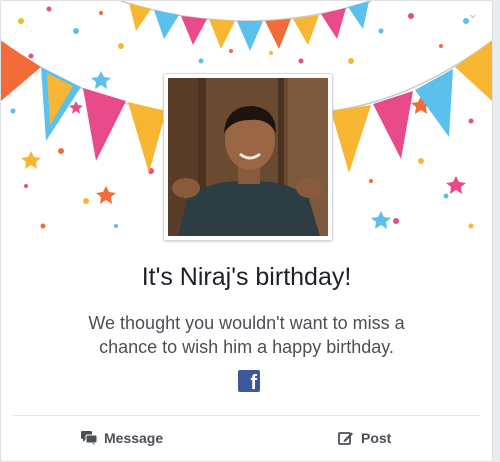  What do you see at coordinates (473, 14) in the screenshot?
I see `chevron-down-icon: ⌄` at bounding box center [473, 14].